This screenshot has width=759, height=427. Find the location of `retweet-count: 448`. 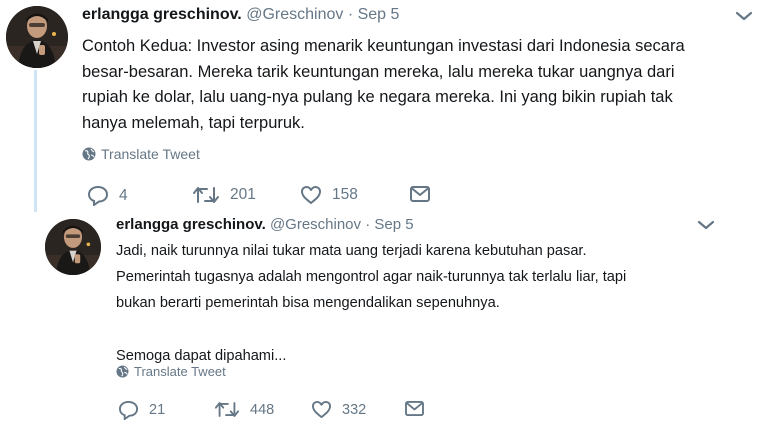

retweet-count: 448 is located at coordinates (262, 409).